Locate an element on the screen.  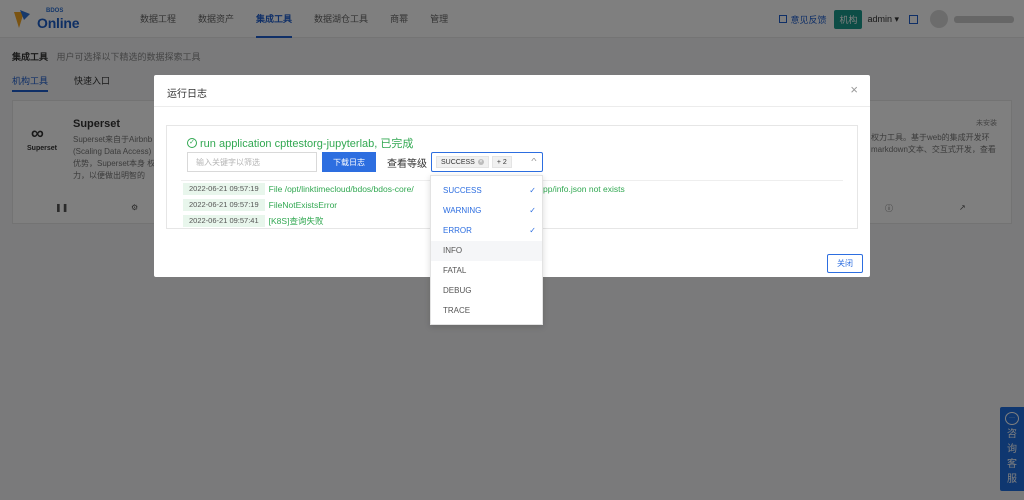
level-option-info: INFO is located at coordinates (486, 251).